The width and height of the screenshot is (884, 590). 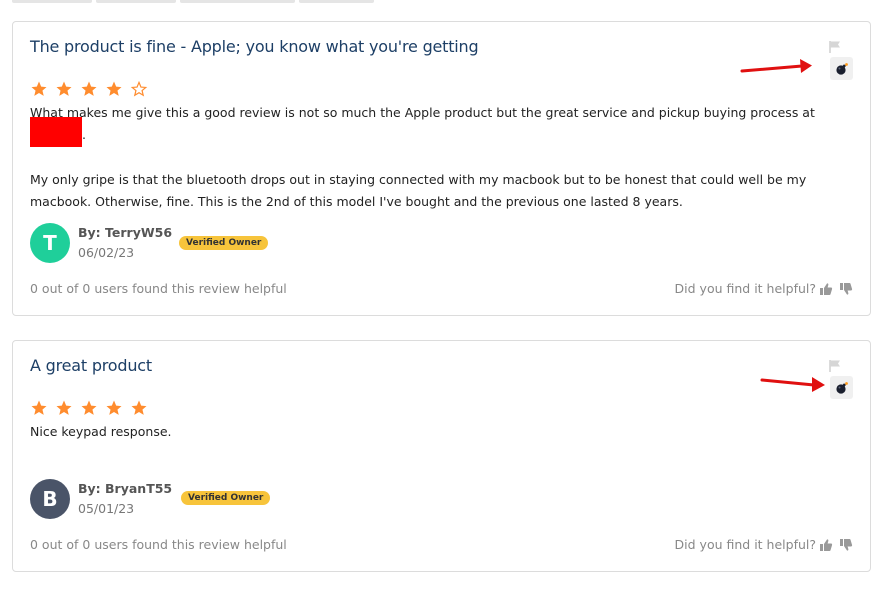 What do you see at coordinates (91, 365) in the screenshot?
I see `review-title: A great product` at bounding box center [91, 365].